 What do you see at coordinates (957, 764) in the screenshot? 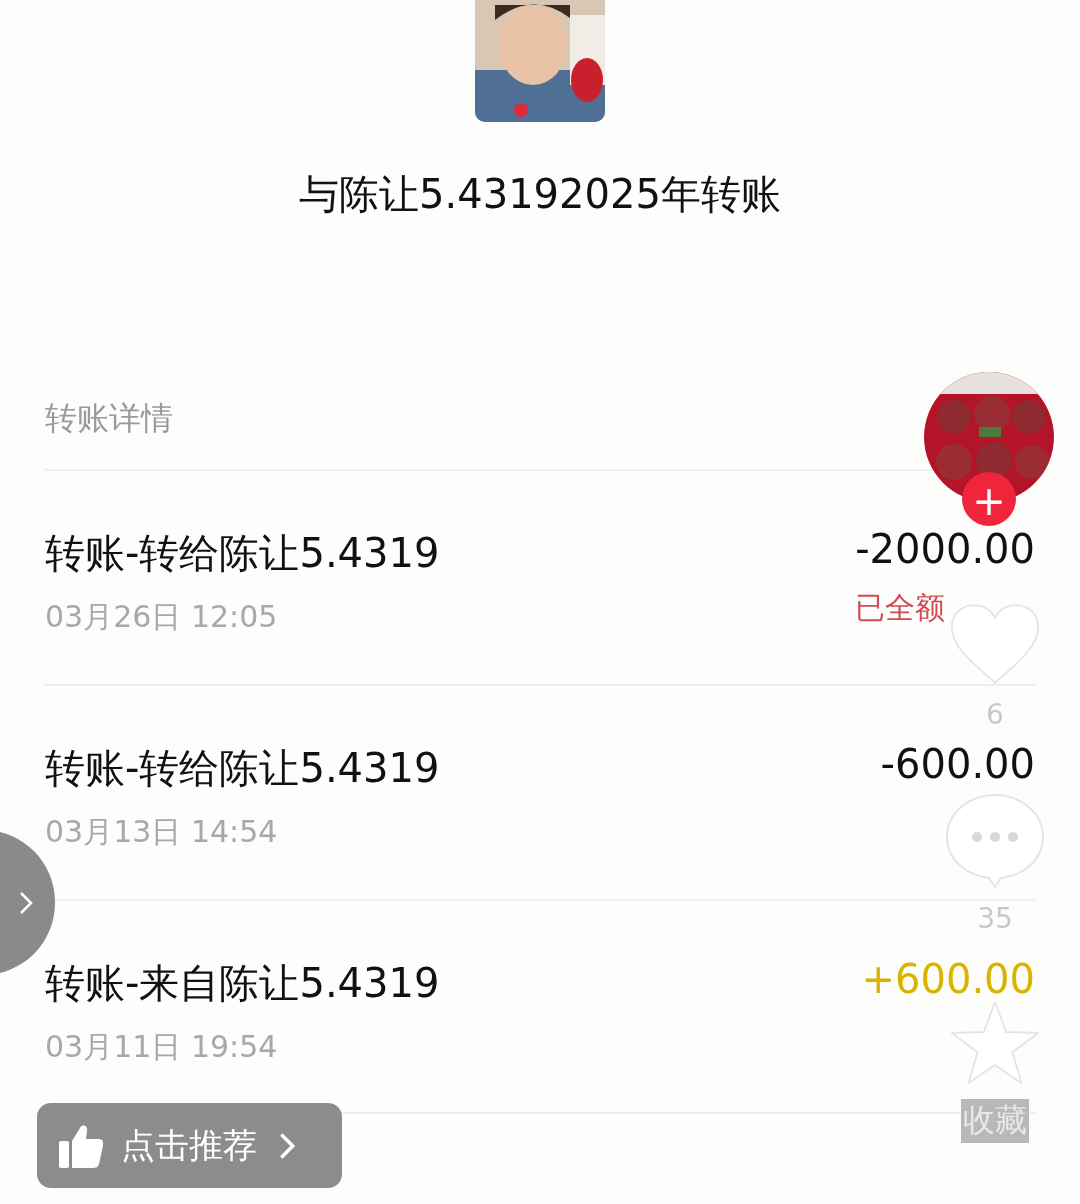
I see `transaction-amount: -600.00` at bounding box center [957, 764].